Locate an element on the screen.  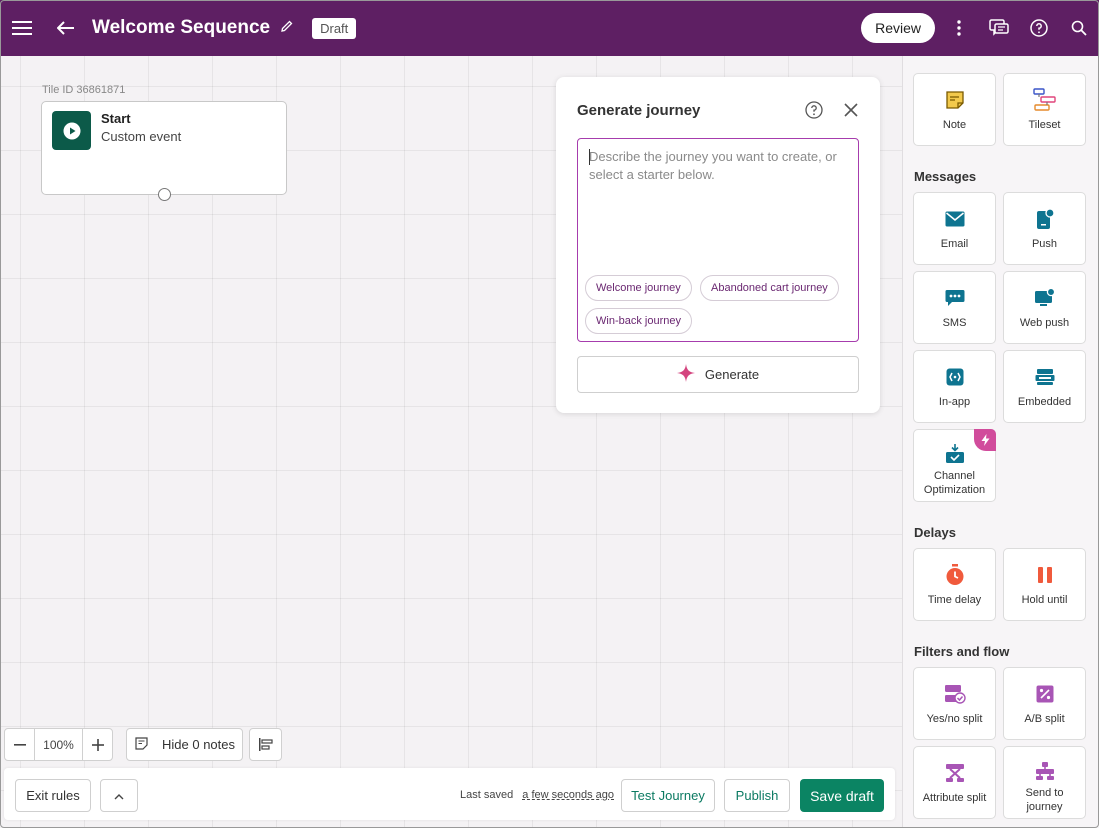
expand-panel-button is located at coordinates (119, 795).